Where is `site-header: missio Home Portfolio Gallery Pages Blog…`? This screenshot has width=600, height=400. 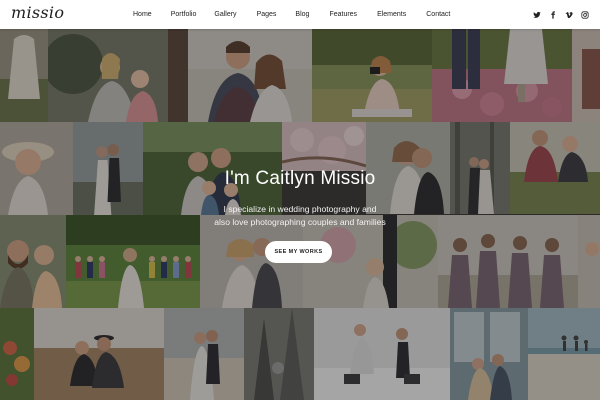
site-header: missio Home Portfolio Gallery Pages Blog… is located at coordinates (300, 14).